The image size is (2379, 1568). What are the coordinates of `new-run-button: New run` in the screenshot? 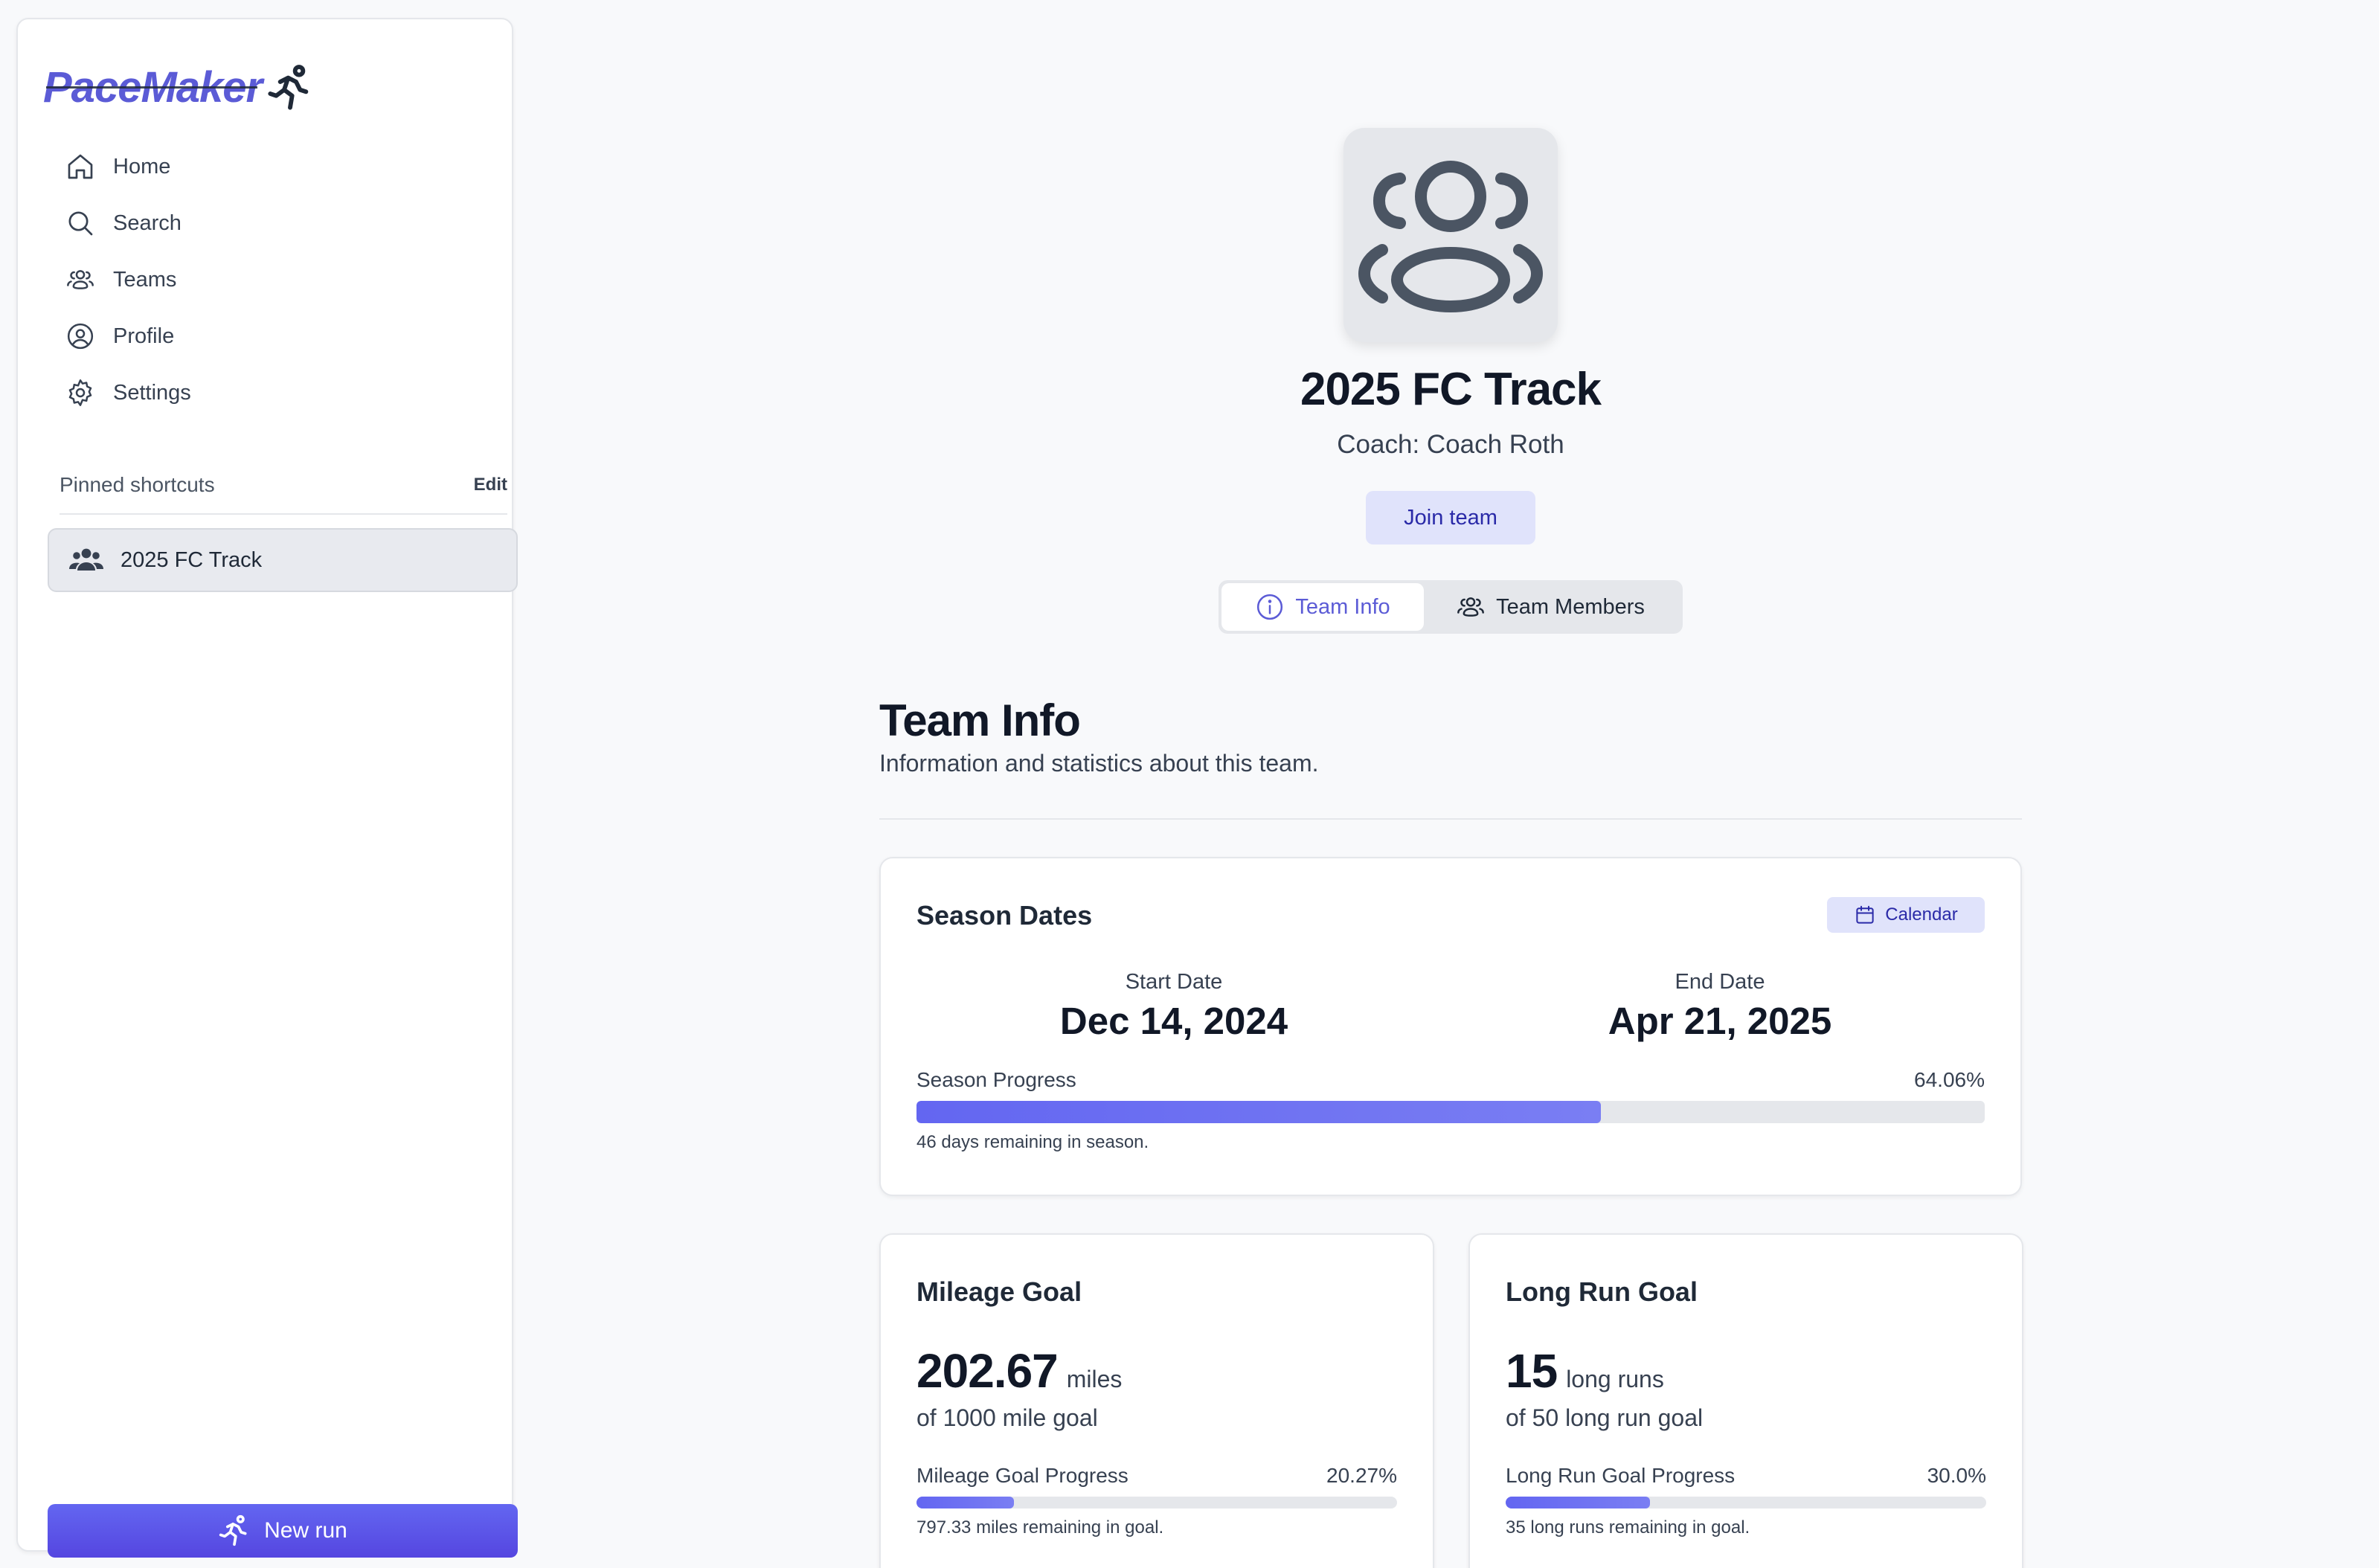 It's located at (283, 1531).